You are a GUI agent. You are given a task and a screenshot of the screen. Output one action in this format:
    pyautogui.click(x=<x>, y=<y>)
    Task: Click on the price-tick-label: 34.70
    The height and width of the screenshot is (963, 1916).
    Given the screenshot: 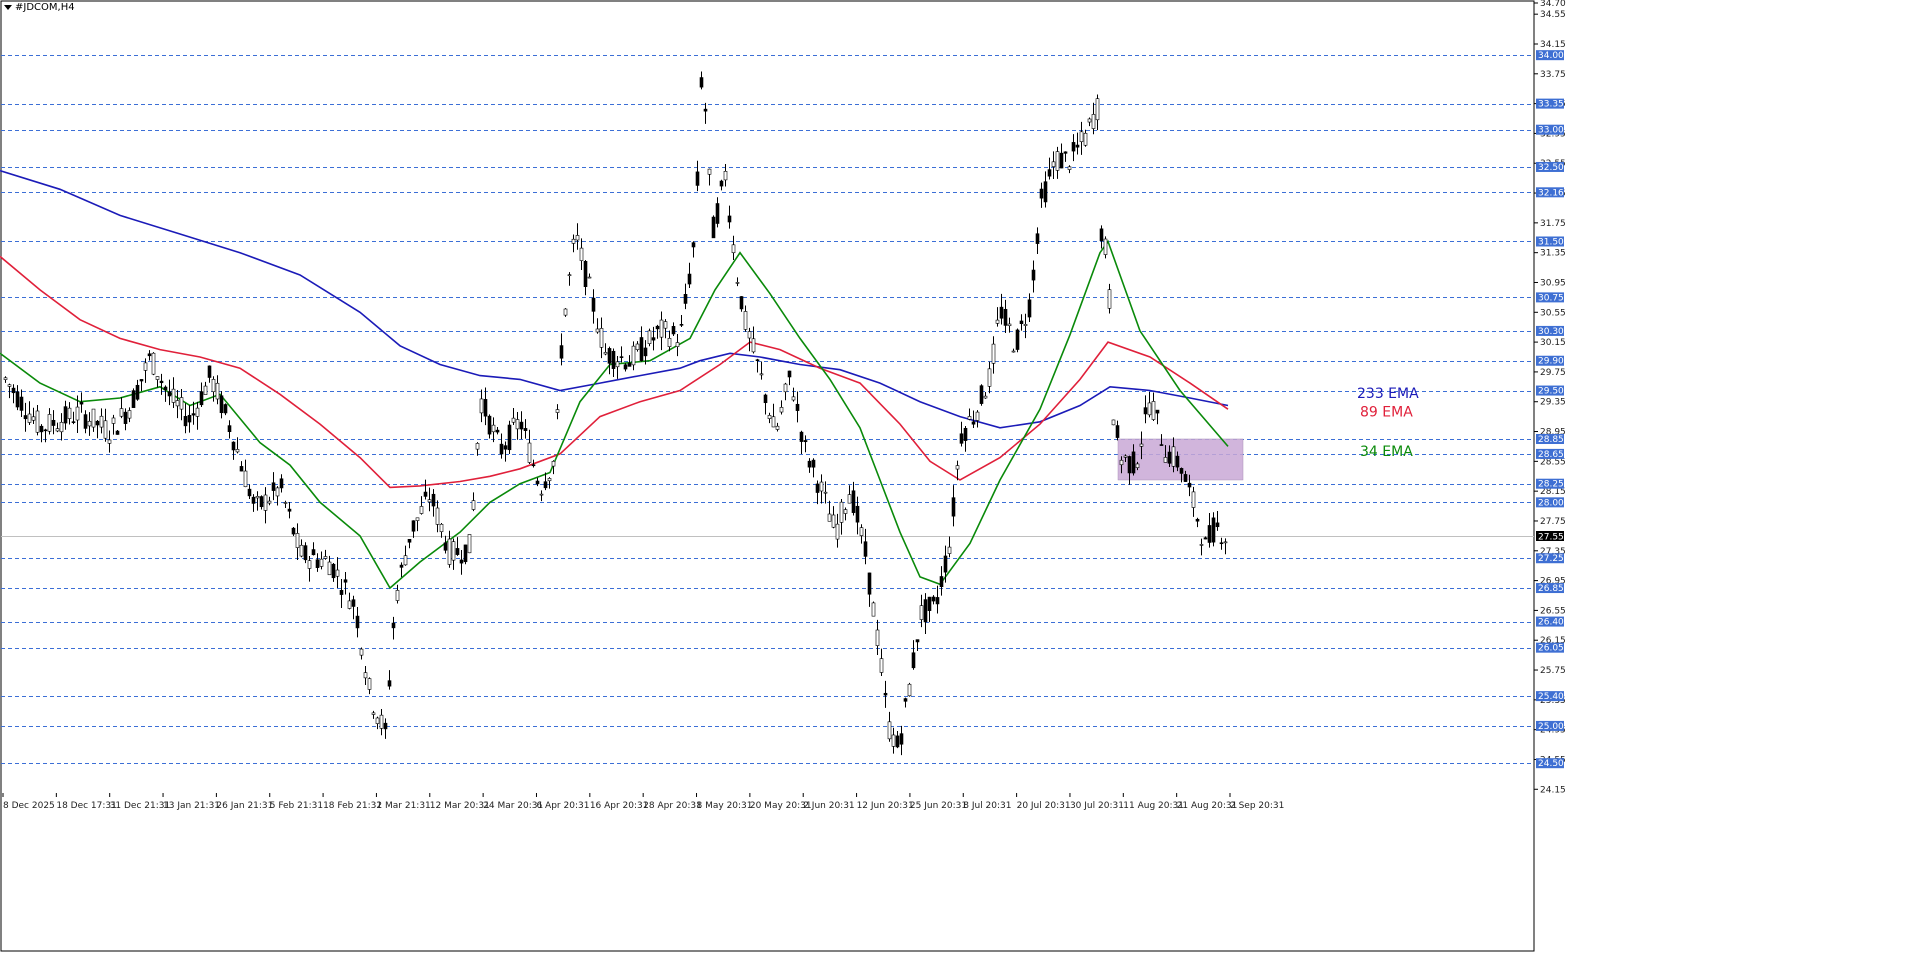 What is the action you would take?
    pyautogui.click(x=1553, y=4)
    